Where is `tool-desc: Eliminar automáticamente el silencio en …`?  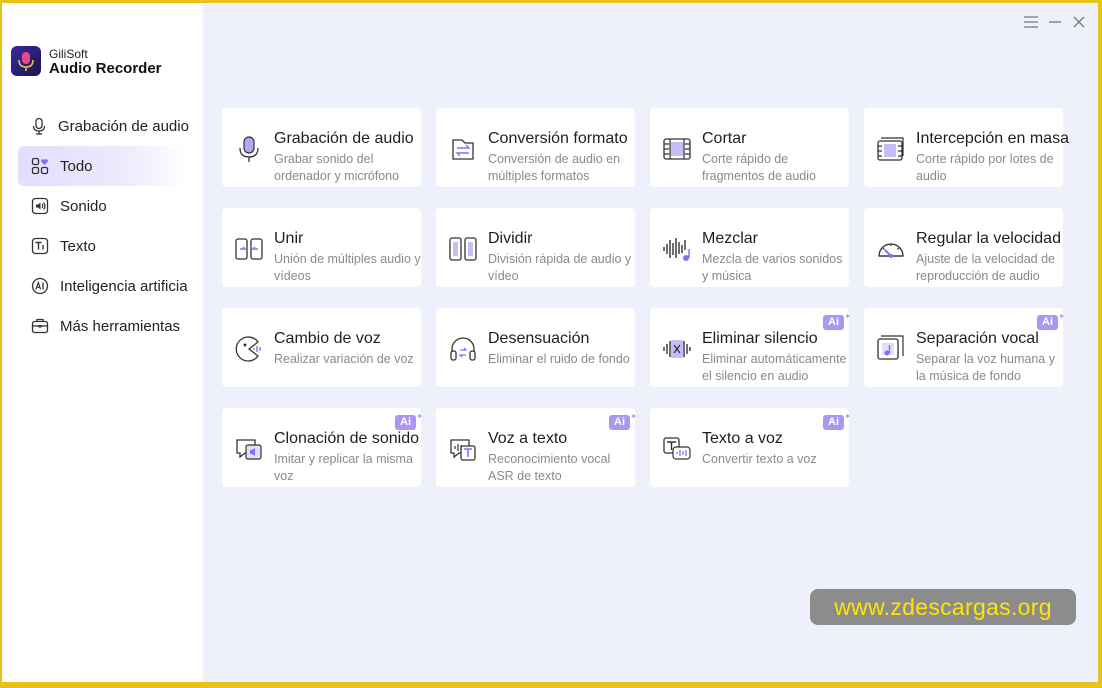
tool-desc: Eliminar automáticamente el silencio en … is located at coordinates (774, 367).